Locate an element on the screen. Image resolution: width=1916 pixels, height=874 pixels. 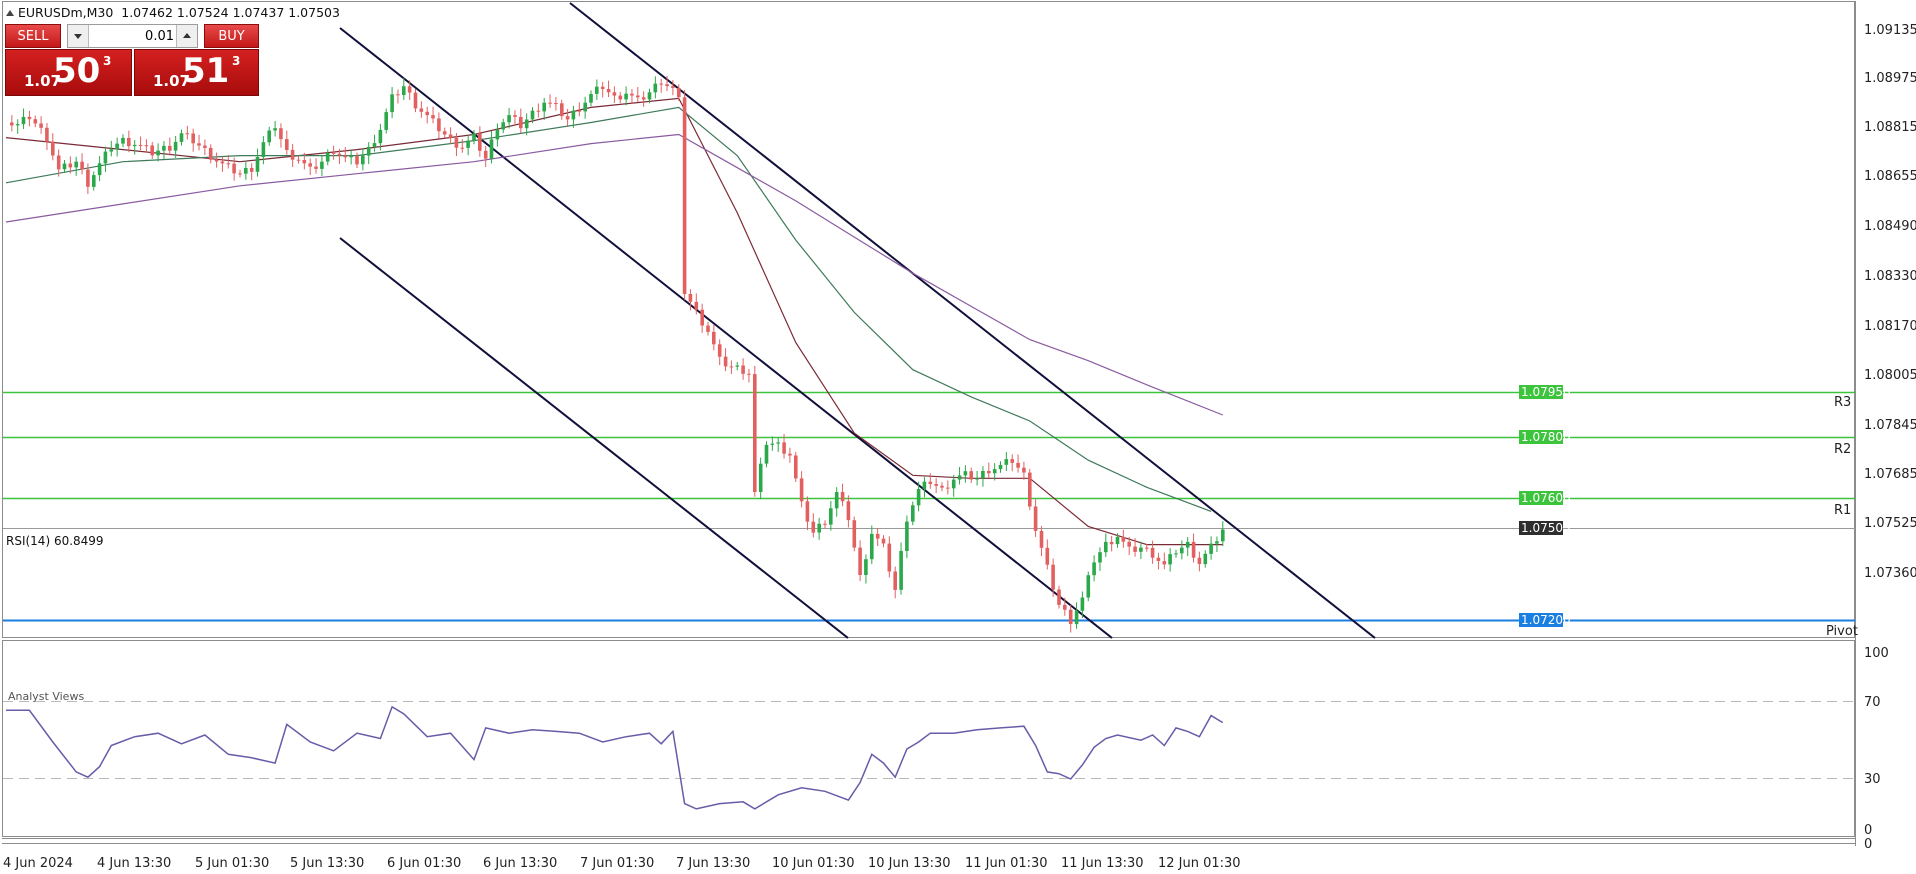
time-label: 5 Jun 01:30 is located at coordinates (232, 863).